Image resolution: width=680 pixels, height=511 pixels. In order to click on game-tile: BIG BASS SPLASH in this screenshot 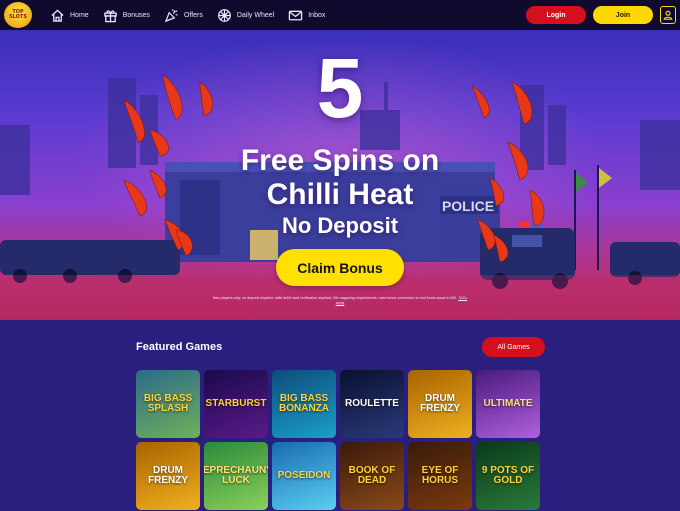, I will do `click(168, 404)`.